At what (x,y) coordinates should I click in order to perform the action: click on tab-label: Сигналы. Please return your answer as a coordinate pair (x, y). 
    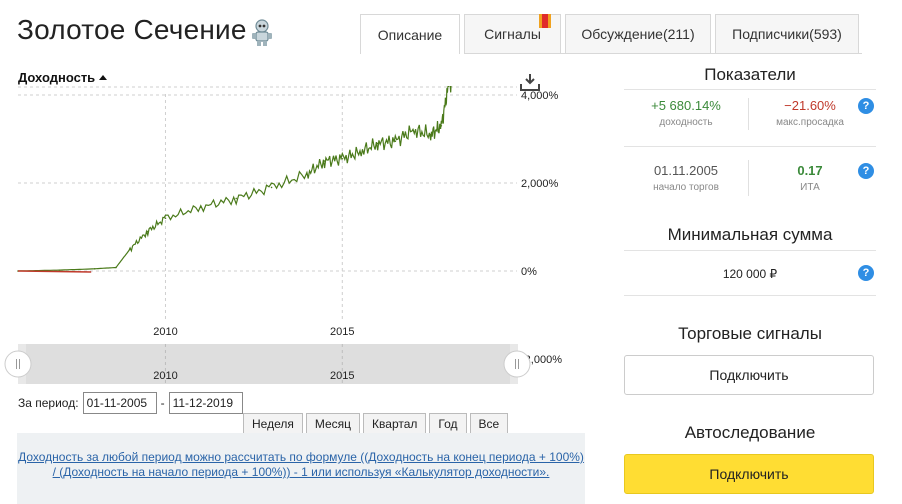
    Looking at the image, I should click on (512, 34).